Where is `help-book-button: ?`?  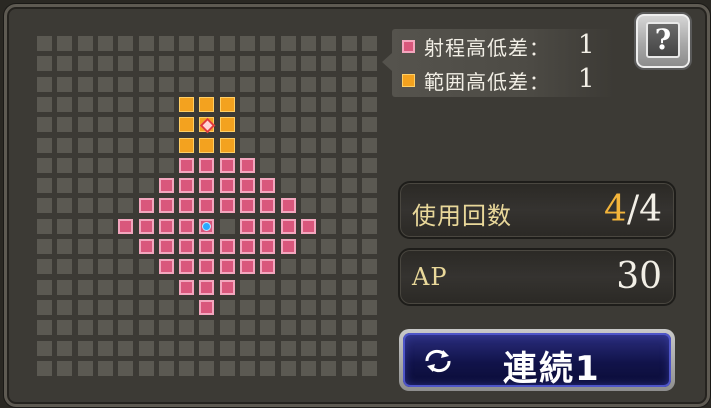
help-book-button: ? is located at coordinates (663, 41).